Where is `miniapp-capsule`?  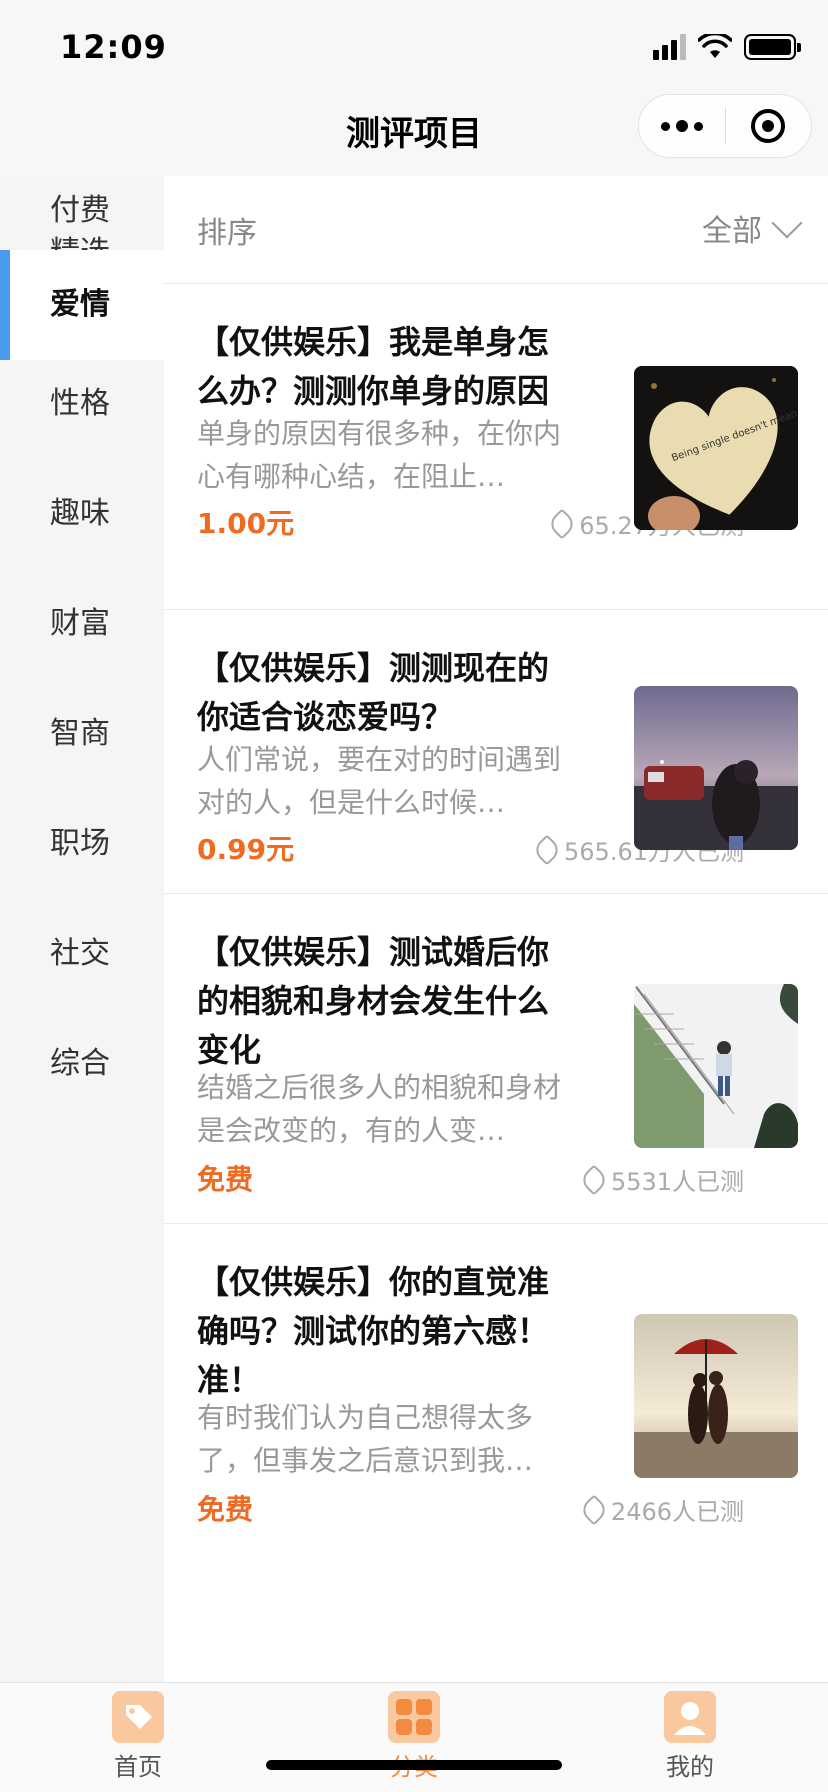
miniapp-capsule is located at coordinates (725, 126).